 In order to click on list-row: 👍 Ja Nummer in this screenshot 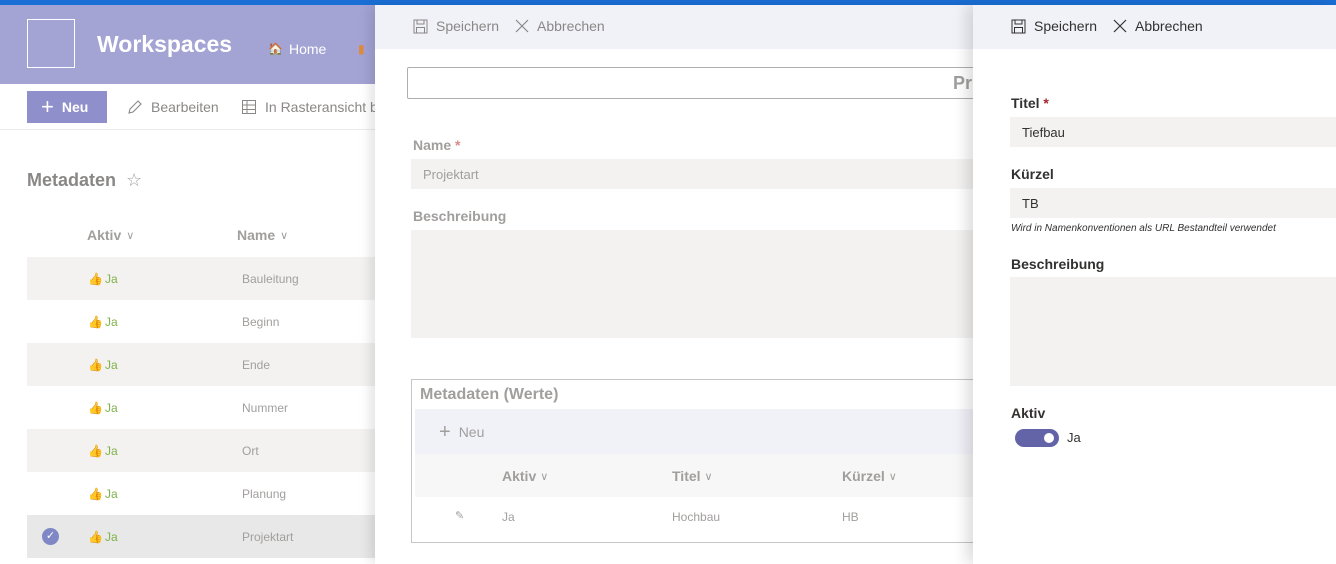, I will do `click(201, 407)`.